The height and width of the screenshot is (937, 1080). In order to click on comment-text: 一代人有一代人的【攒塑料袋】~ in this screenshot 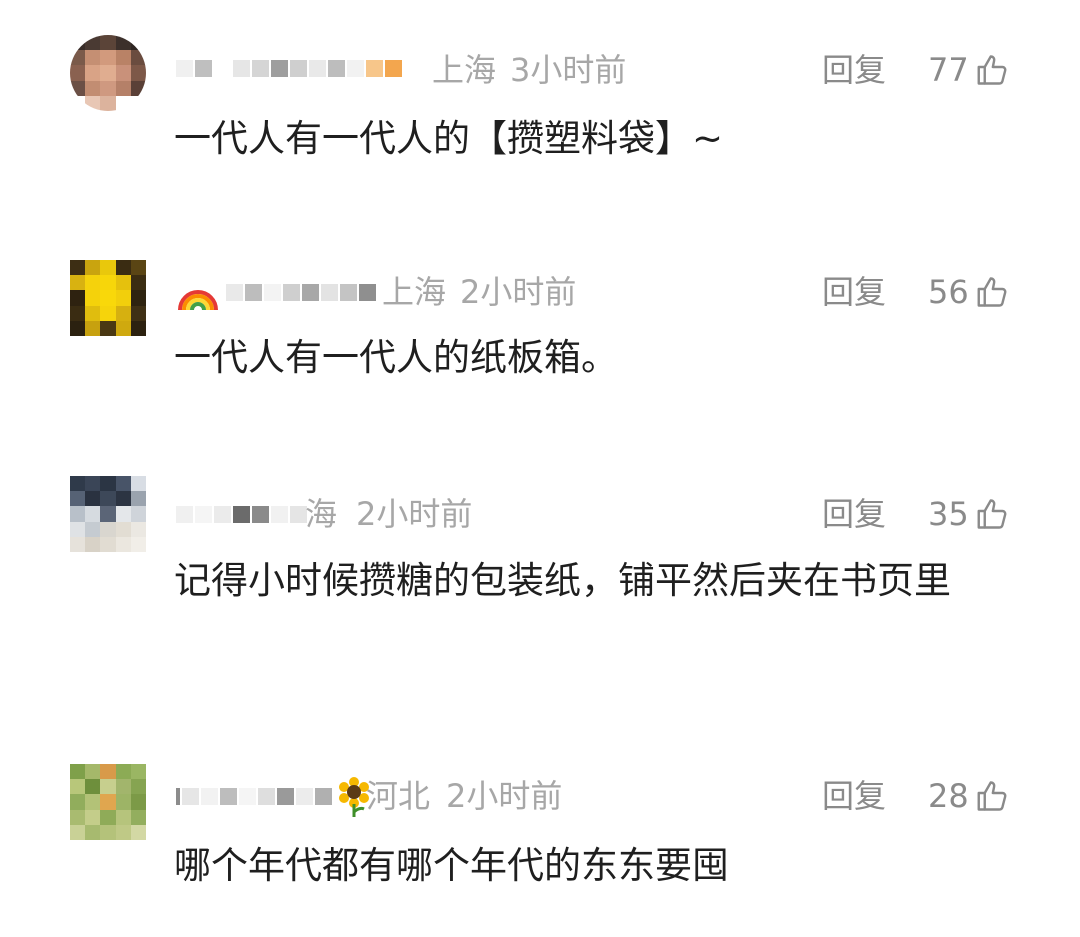, I will do `click(449, 138)`.